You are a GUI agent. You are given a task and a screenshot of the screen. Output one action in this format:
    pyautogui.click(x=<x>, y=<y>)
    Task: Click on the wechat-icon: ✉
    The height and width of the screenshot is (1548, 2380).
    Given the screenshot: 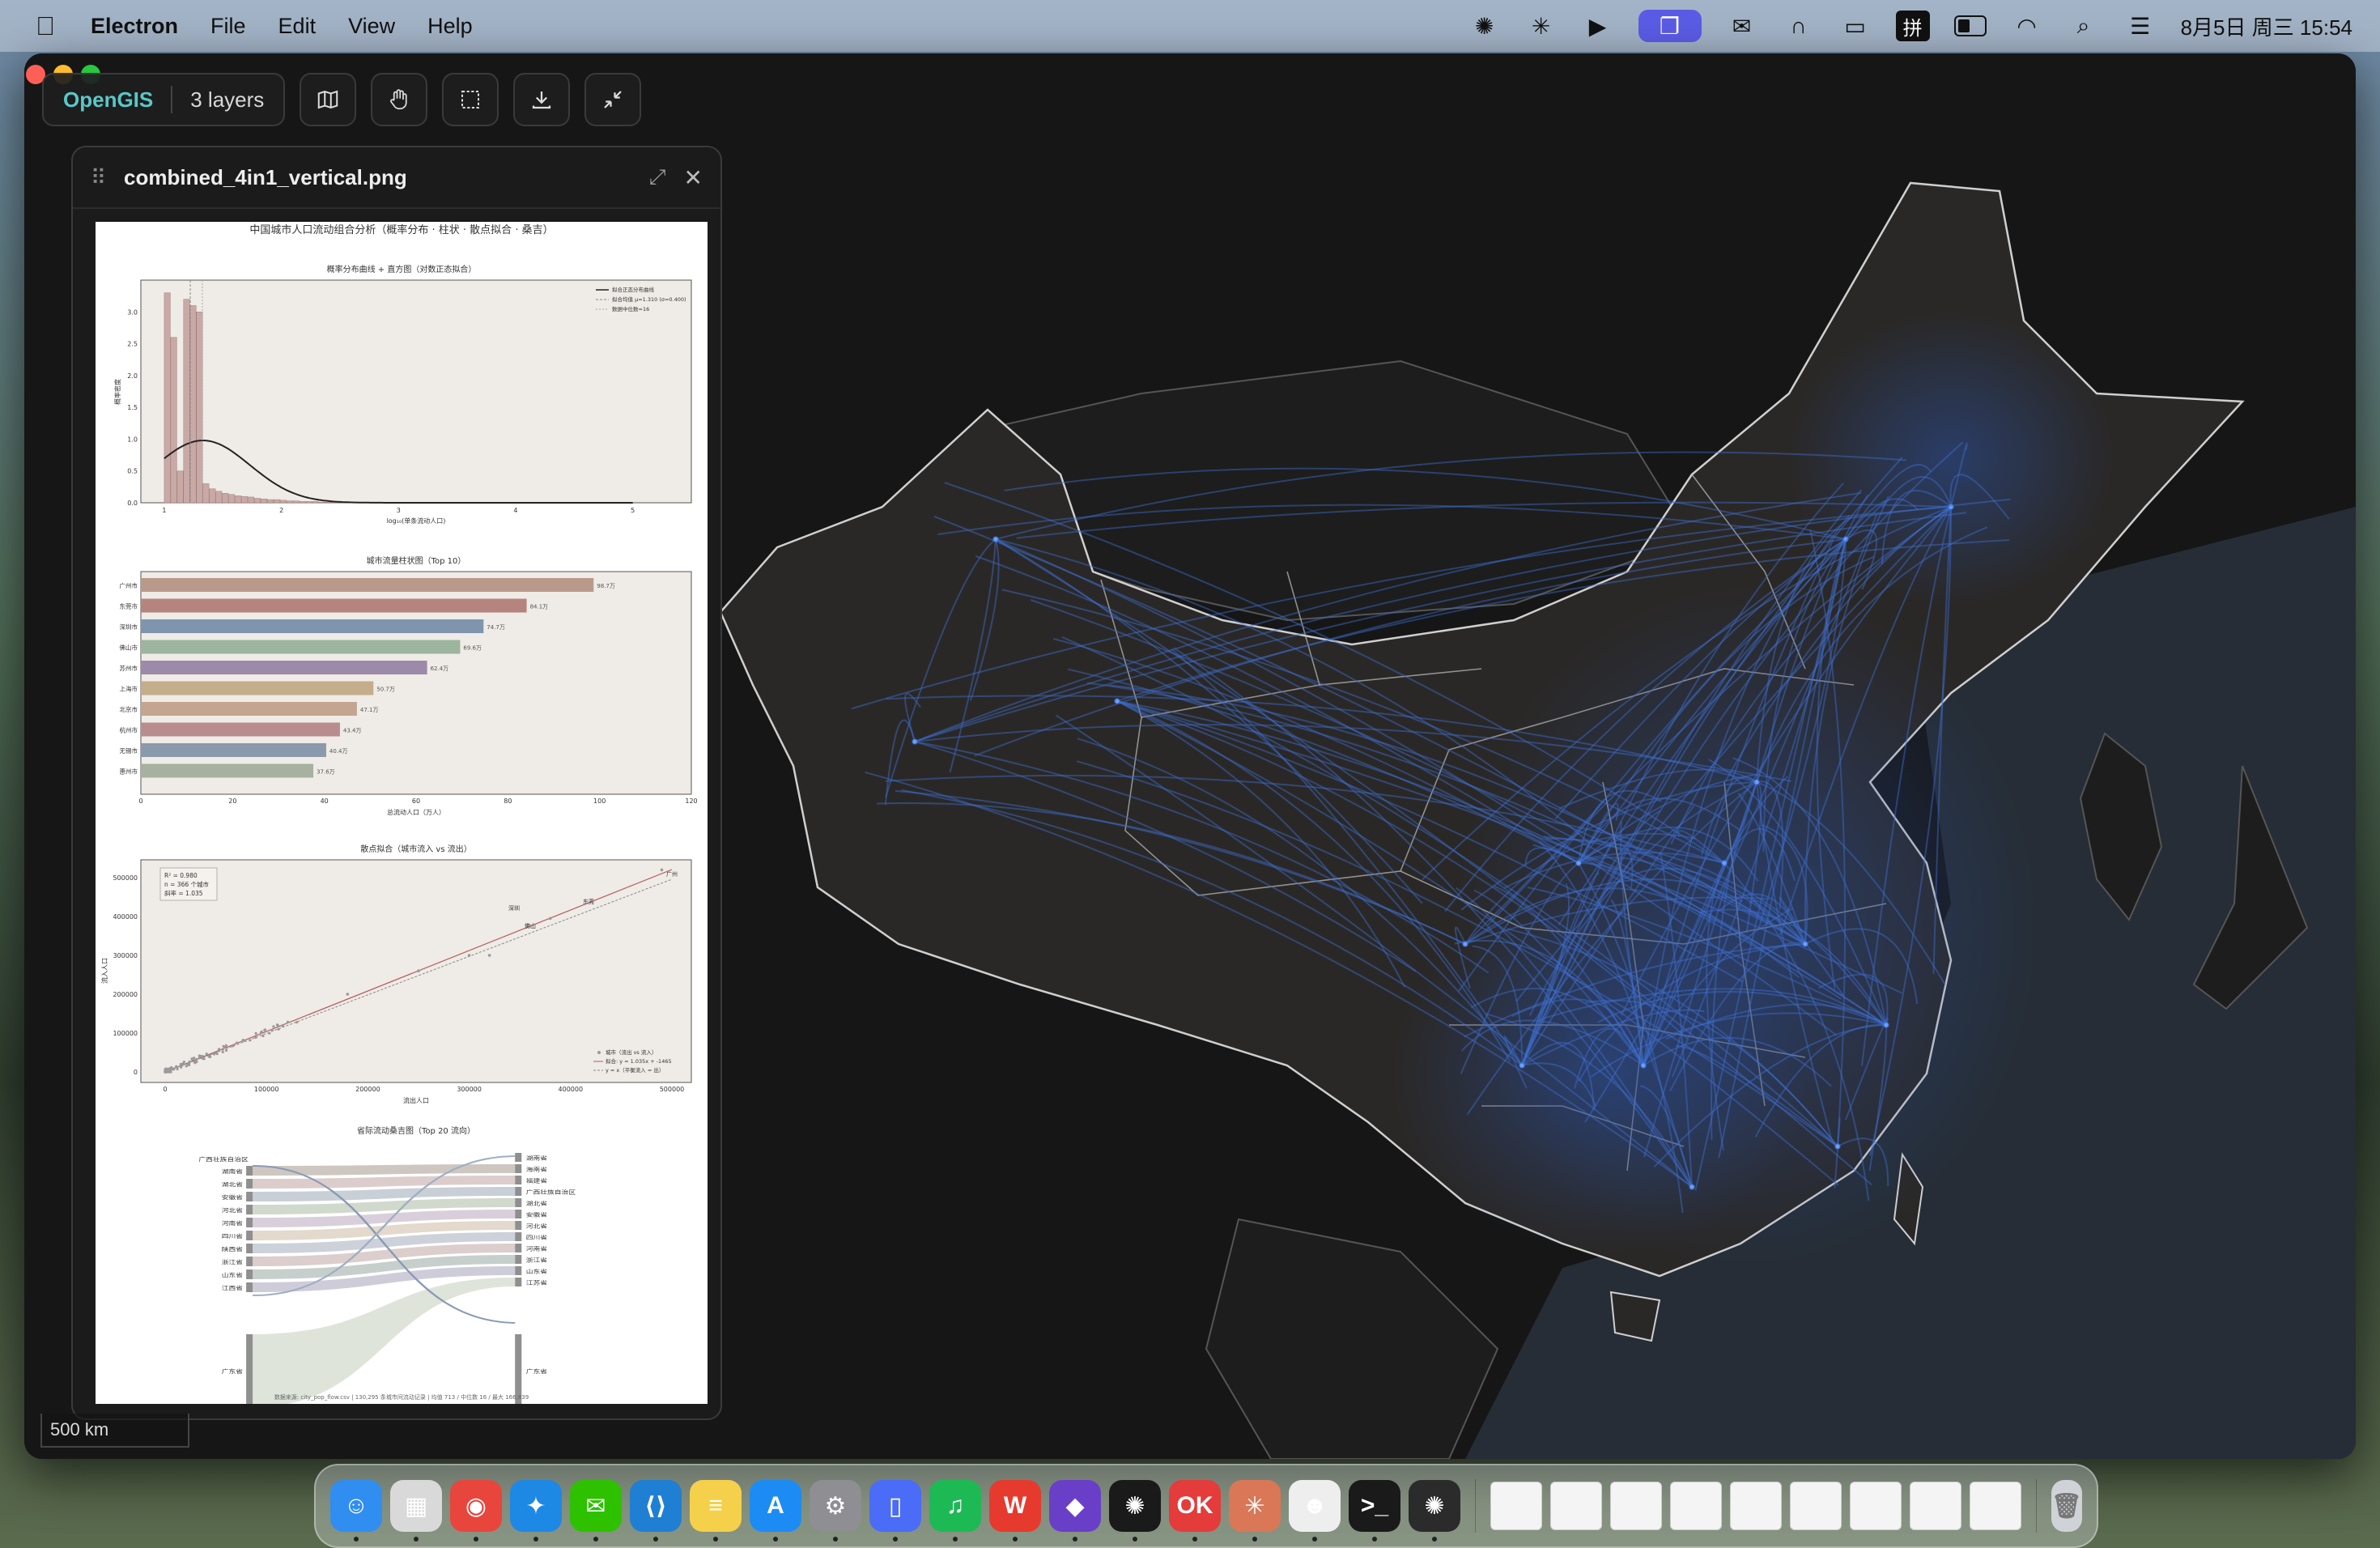 What is the action you would take?
    pyautogui.click(x=596, y=1511)
    